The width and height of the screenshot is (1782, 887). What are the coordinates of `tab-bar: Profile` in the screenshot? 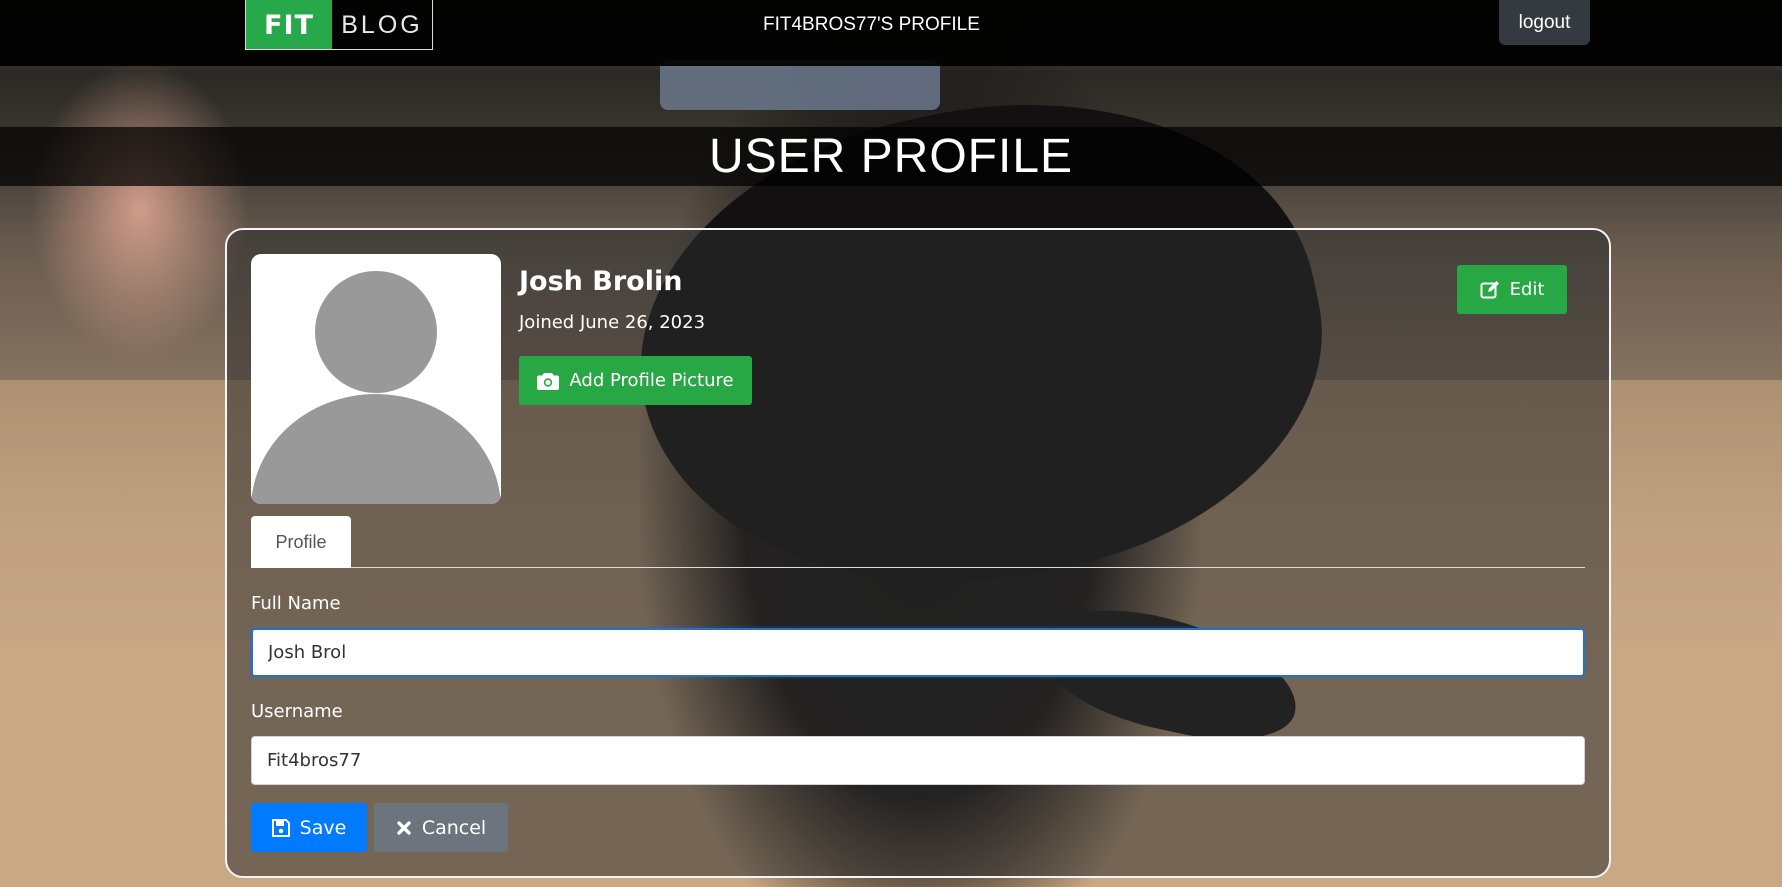 It's located at (918, 542).